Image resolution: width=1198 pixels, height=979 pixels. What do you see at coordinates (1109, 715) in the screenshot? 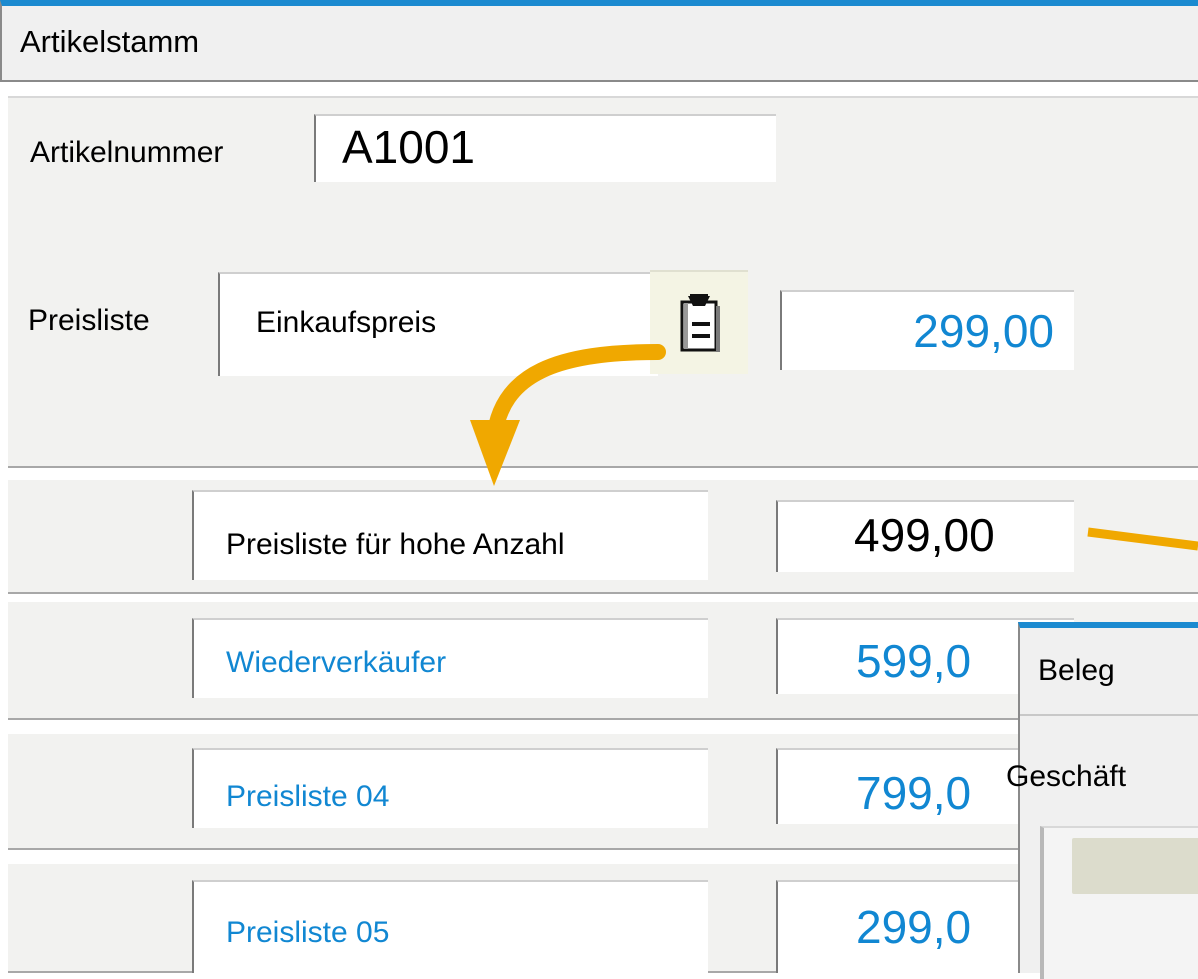
I see `divider` at bounding box center [1109, 715].